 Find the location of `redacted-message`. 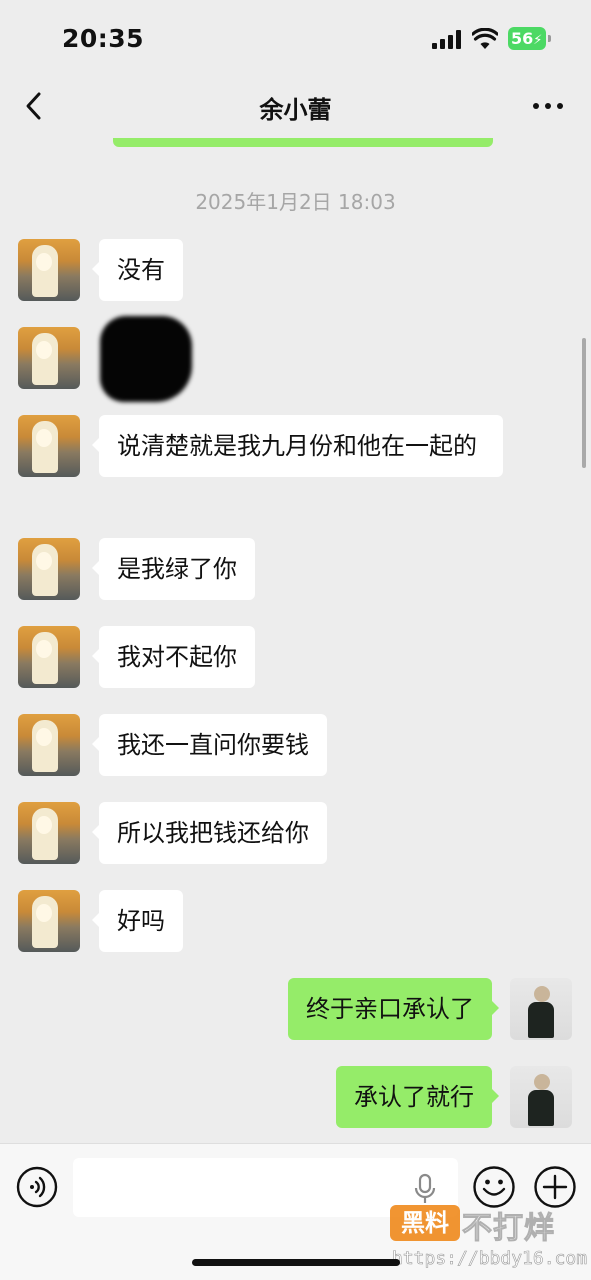

redacted-message is located at coordinates (146, 359).